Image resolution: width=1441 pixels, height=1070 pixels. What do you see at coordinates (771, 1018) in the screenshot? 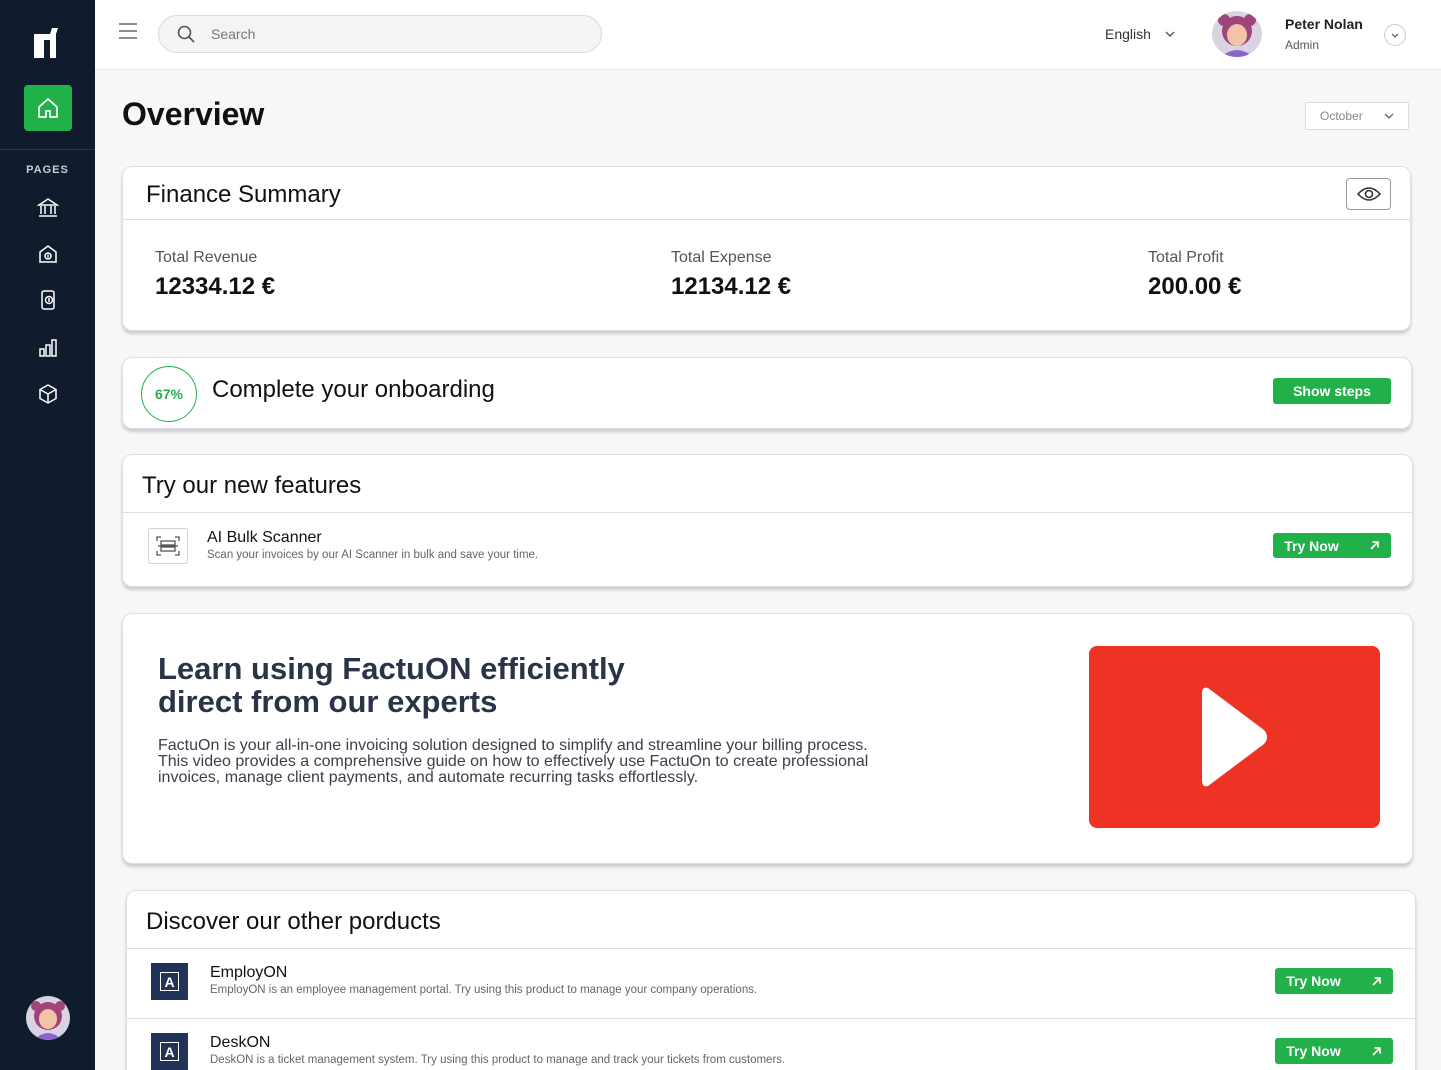
I see `row-divider` at bounding box center [771, 1018].